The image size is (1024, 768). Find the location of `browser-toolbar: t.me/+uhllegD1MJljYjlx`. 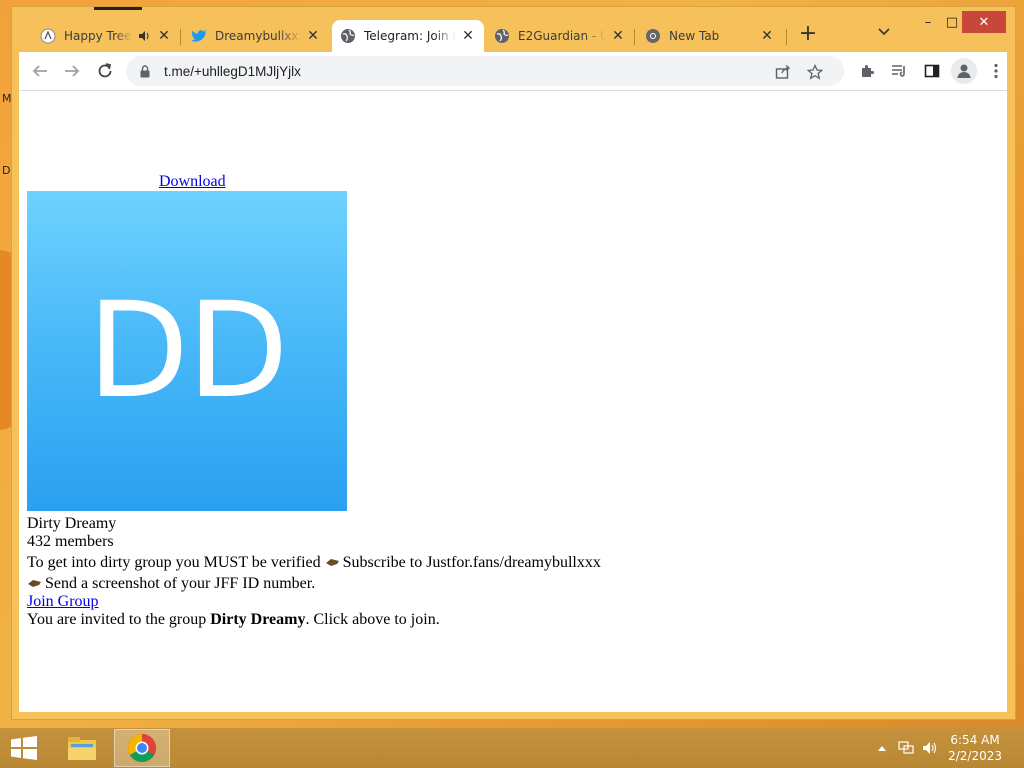

browser-toolbar: t.me/+uhllegD1MJljYjlx is located at coordinates (513, 71).